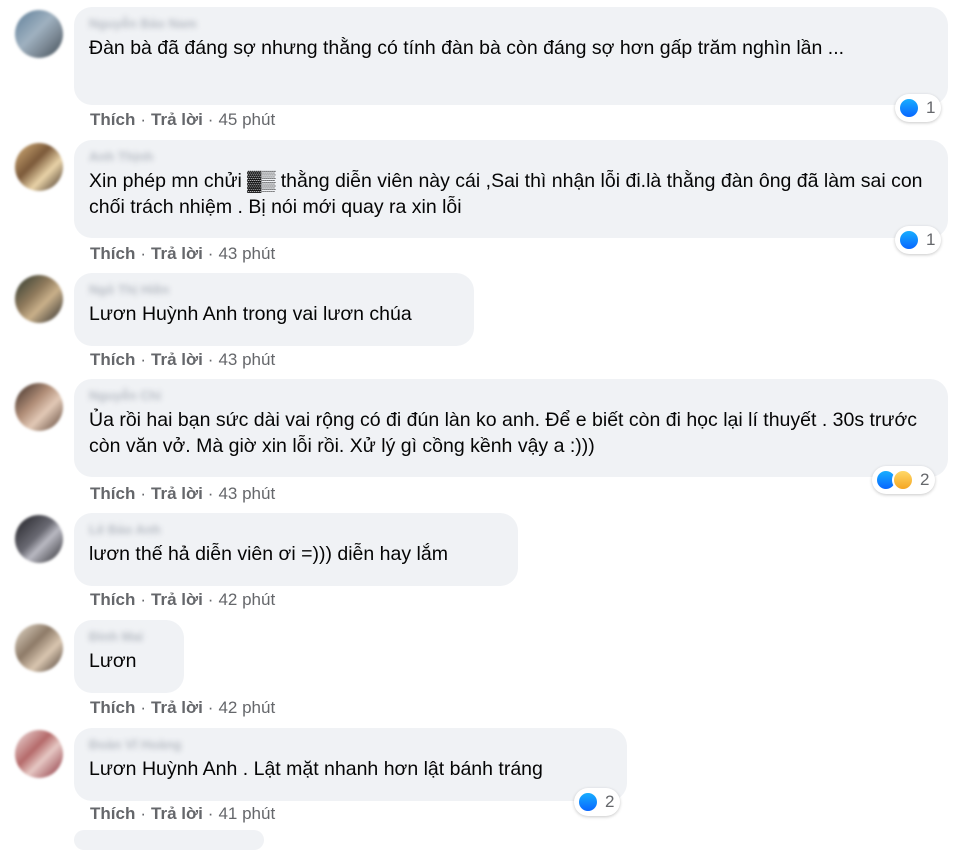  What do you see at coordinates (246, 813) in the screenshot?
I see `comment-timestamp: 41 phút` at bounding box center [246, 813].